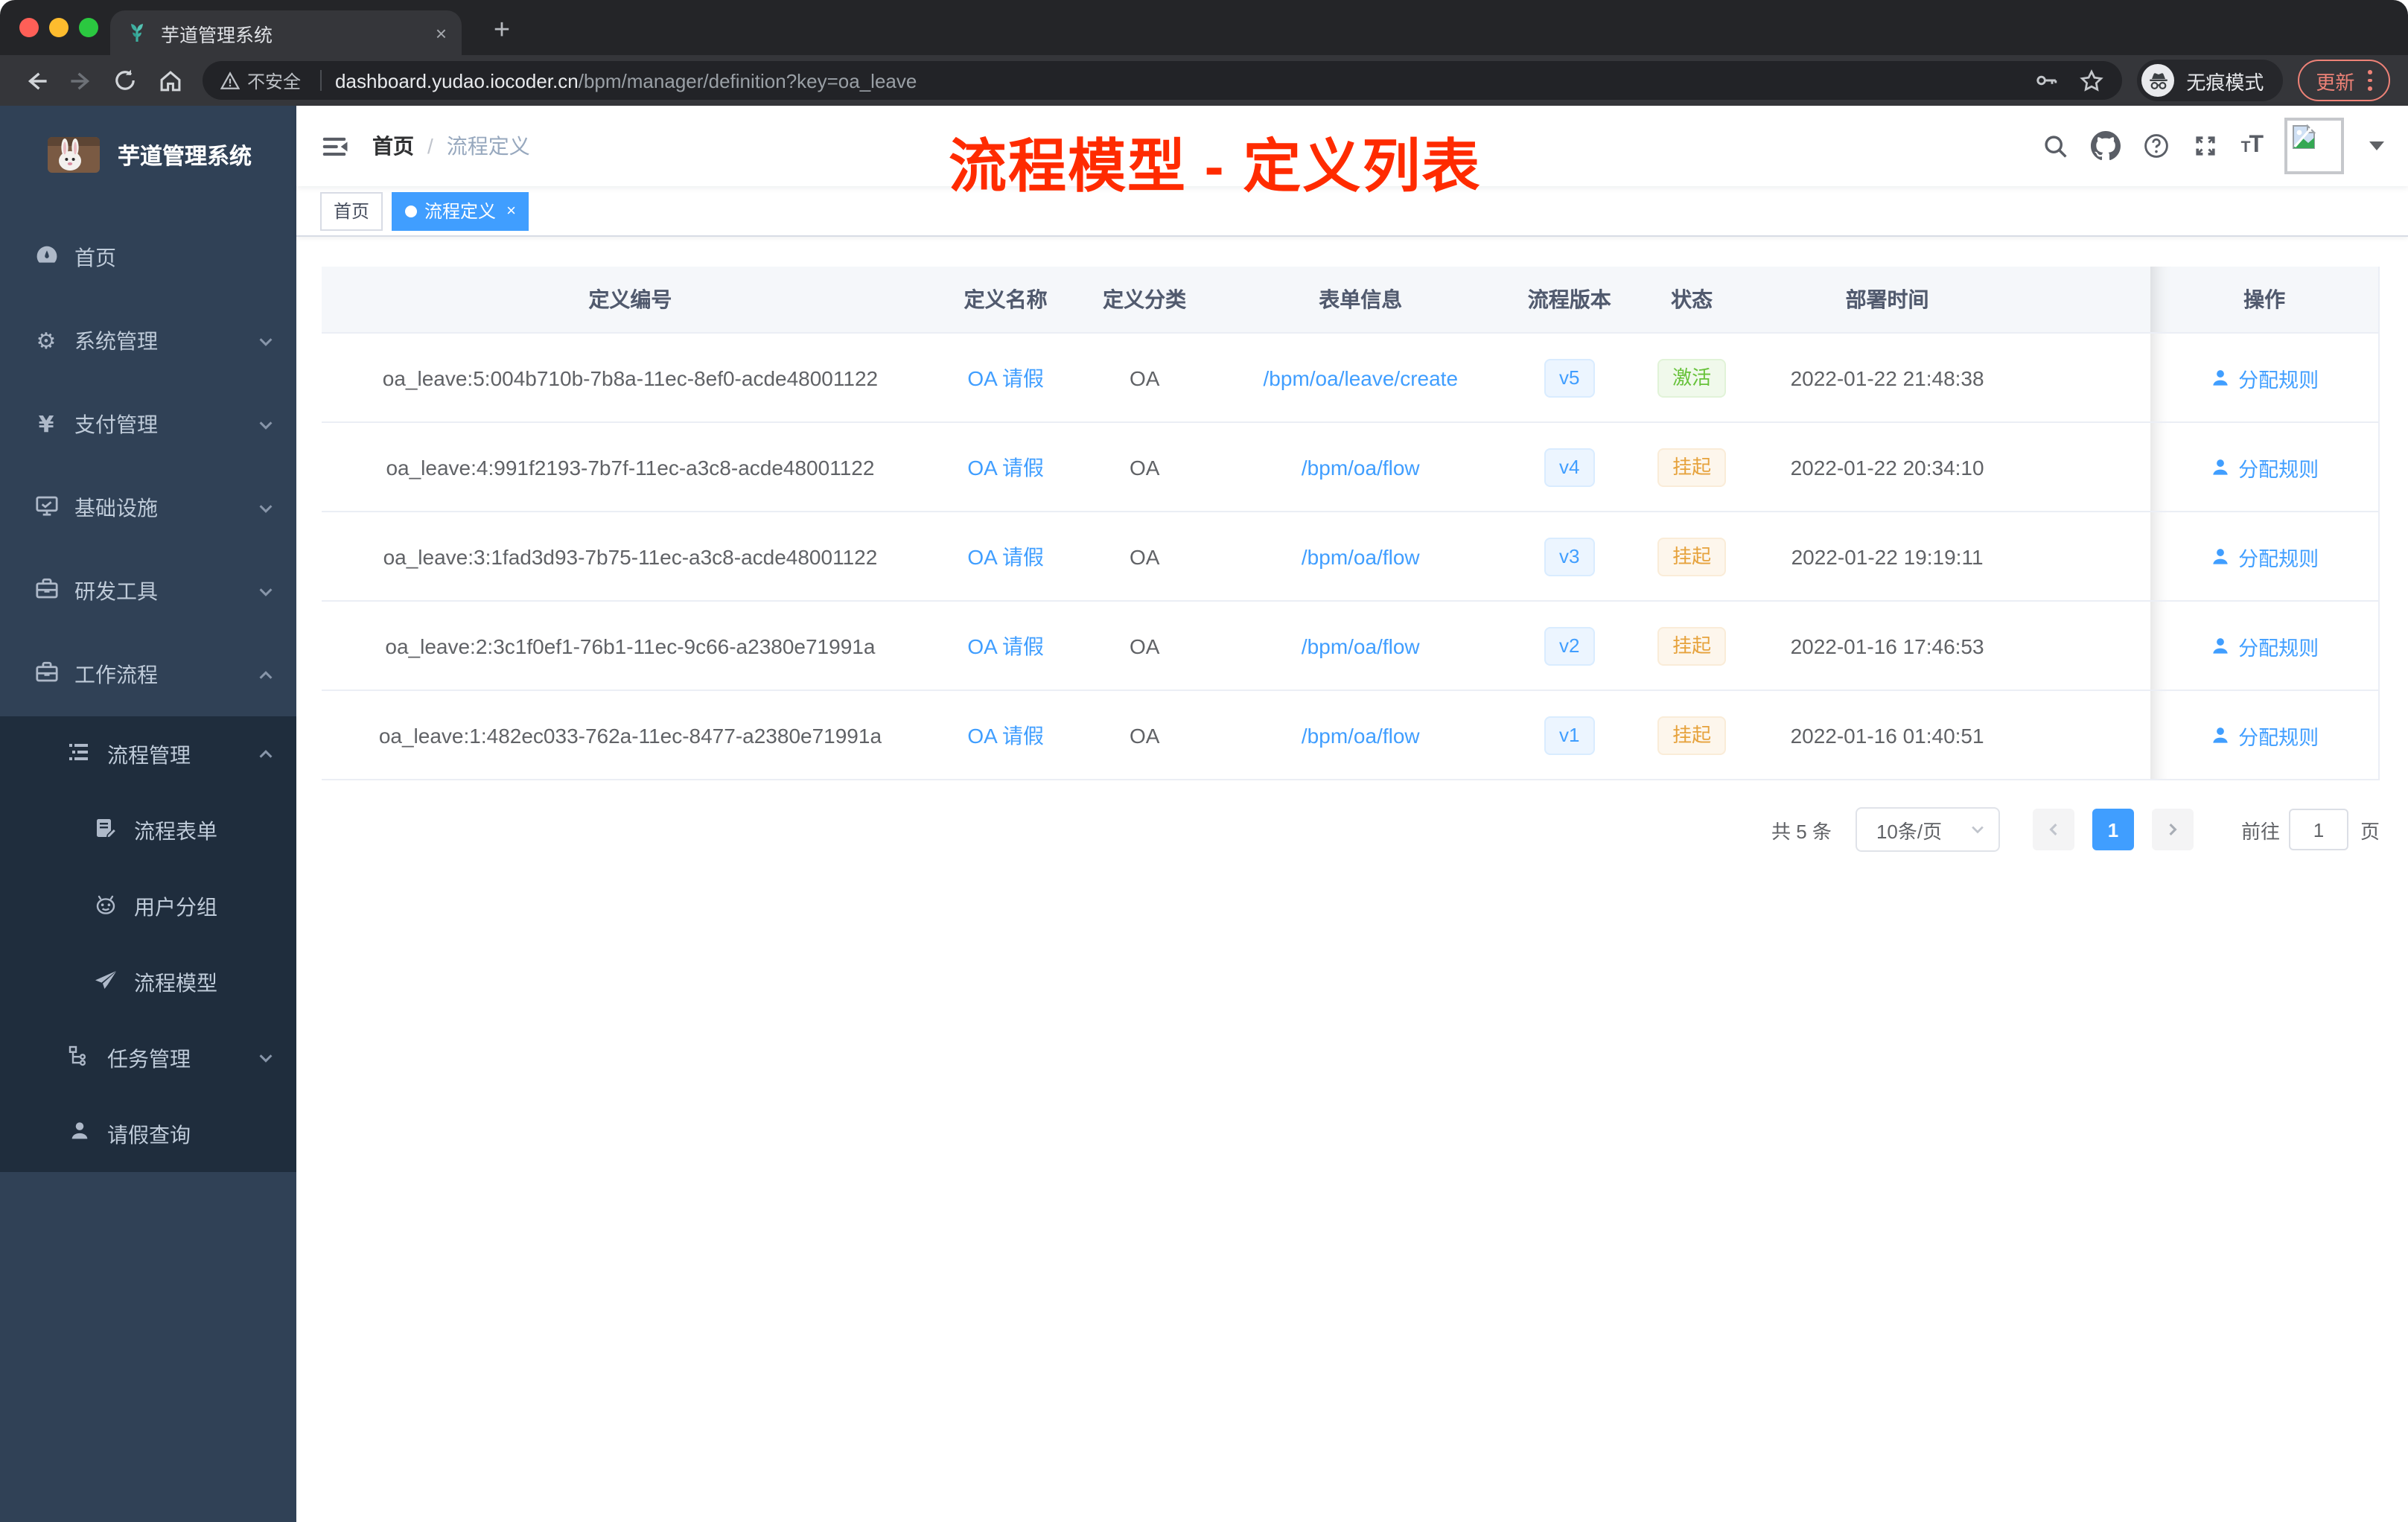 The width and height of the screenshot is (2408, 1522). I want to click on incognito-icon, so click(2158, 80).